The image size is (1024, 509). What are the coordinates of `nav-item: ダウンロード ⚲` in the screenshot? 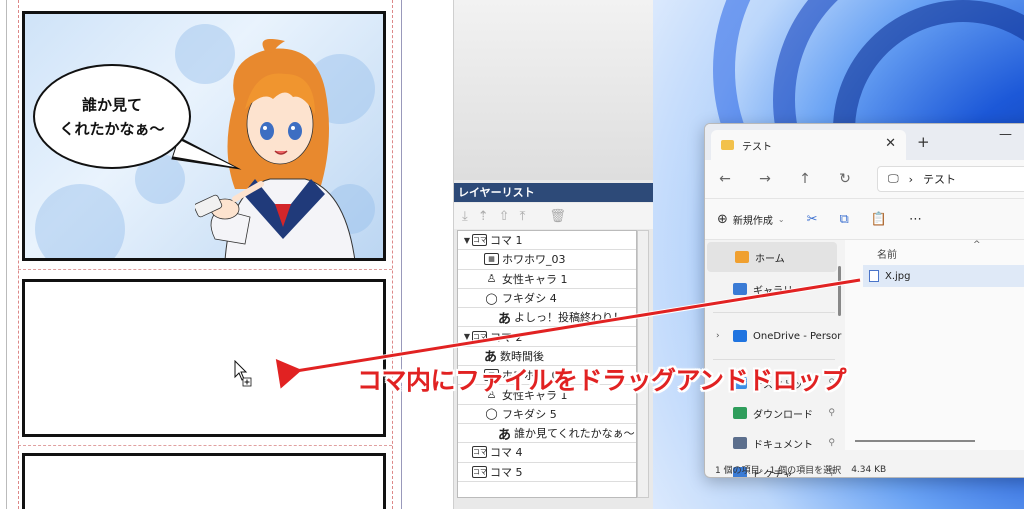 It's located at (774, 413).